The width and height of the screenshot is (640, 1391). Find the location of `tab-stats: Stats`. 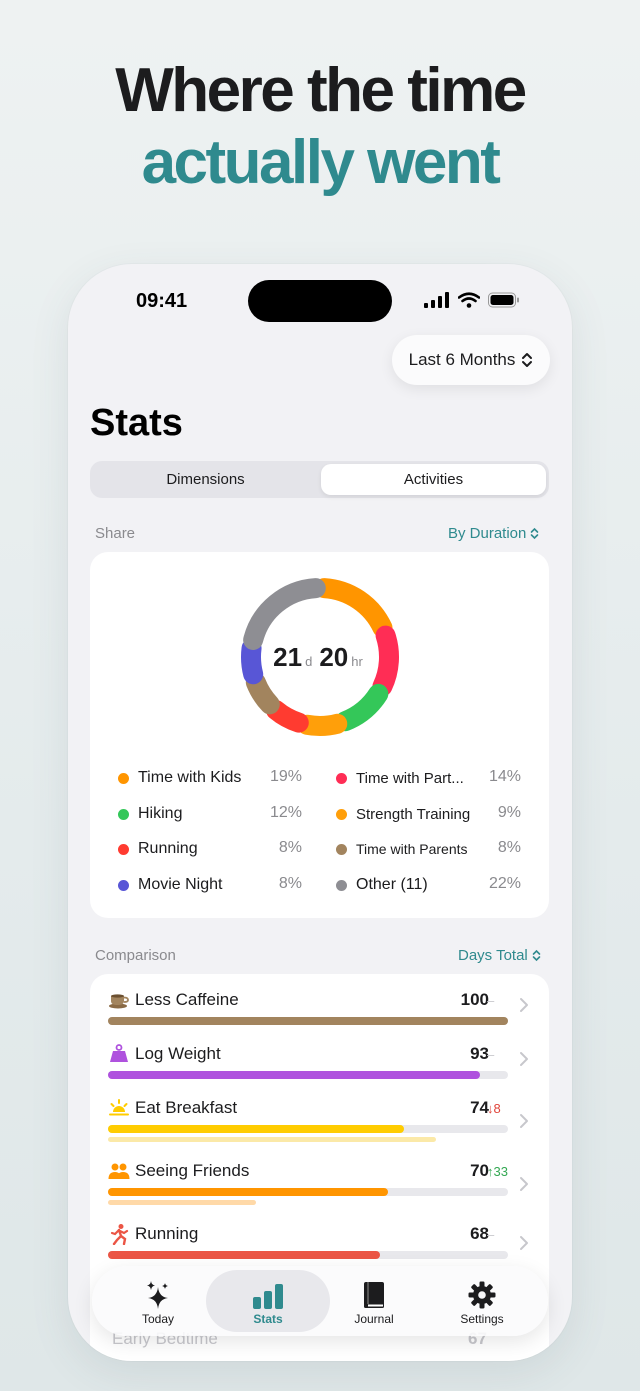

tab-stats: Stats is located at coordinates (268, 1301).